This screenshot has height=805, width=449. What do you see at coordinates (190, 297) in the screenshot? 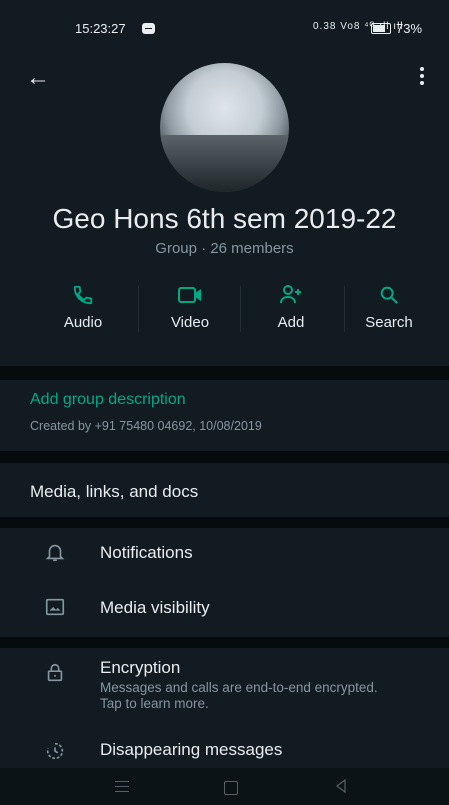
I see `video-icon` at bounding box center [190, 297].